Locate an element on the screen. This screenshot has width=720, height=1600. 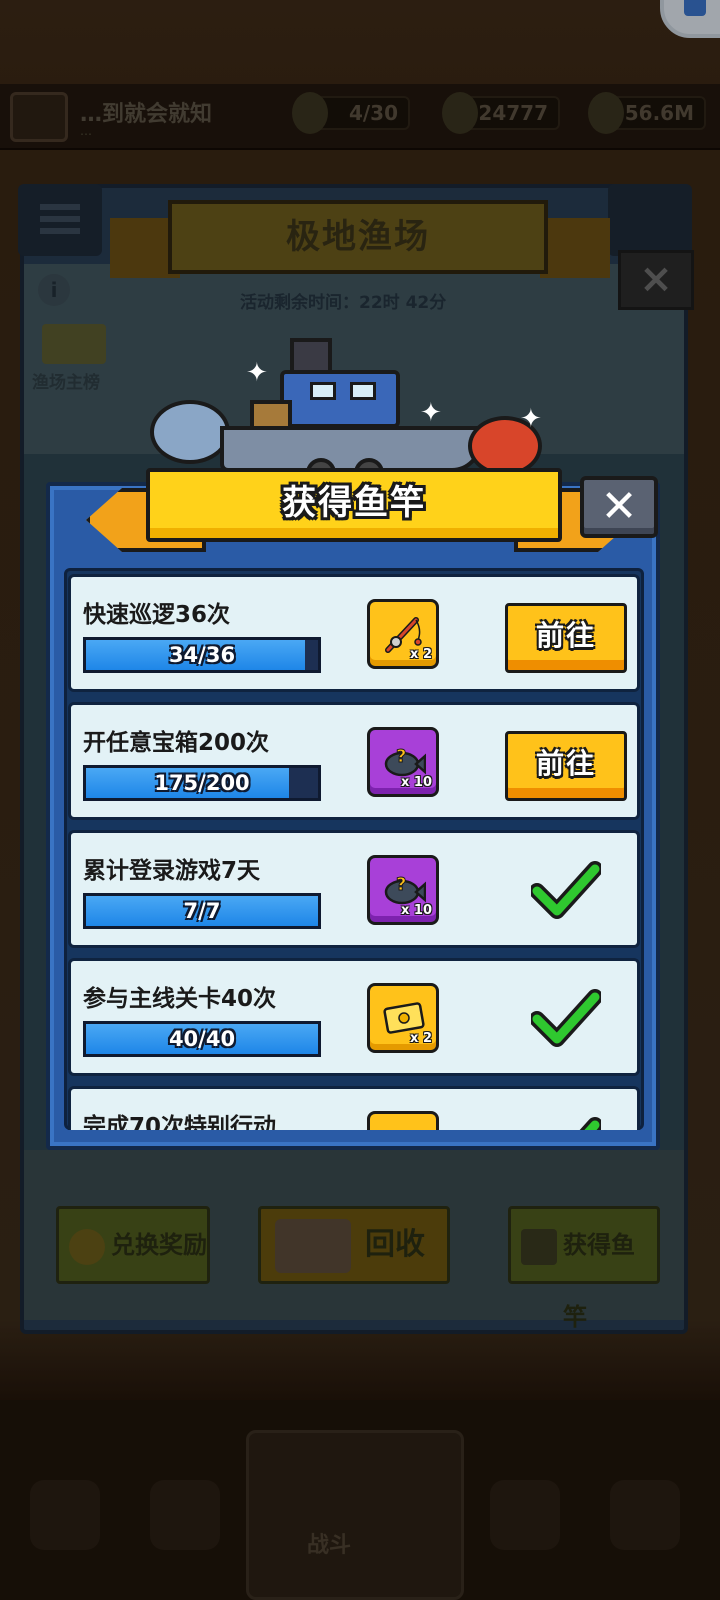
task-title: 开任意宝箱200次 is located at coordinates (176, 743).